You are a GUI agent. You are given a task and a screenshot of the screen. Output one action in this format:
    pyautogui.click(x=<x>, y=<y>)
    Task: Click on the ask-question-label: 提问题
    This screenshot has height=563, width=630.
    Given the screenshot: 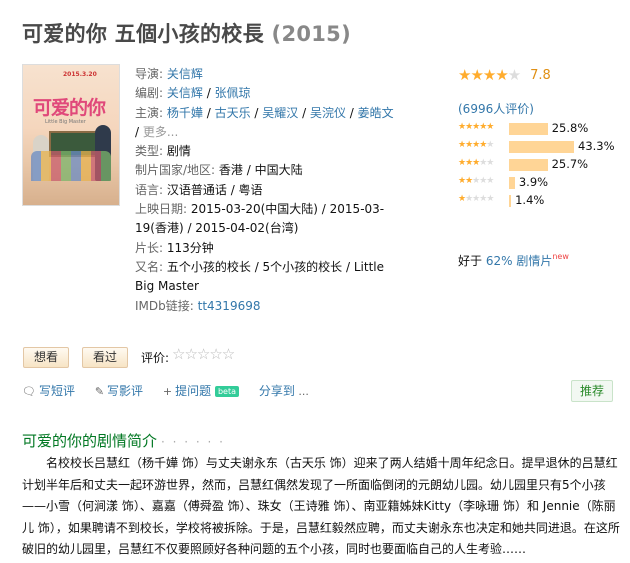 What is the action you would take?
    pyautogui.click(x=193, y=391)
    